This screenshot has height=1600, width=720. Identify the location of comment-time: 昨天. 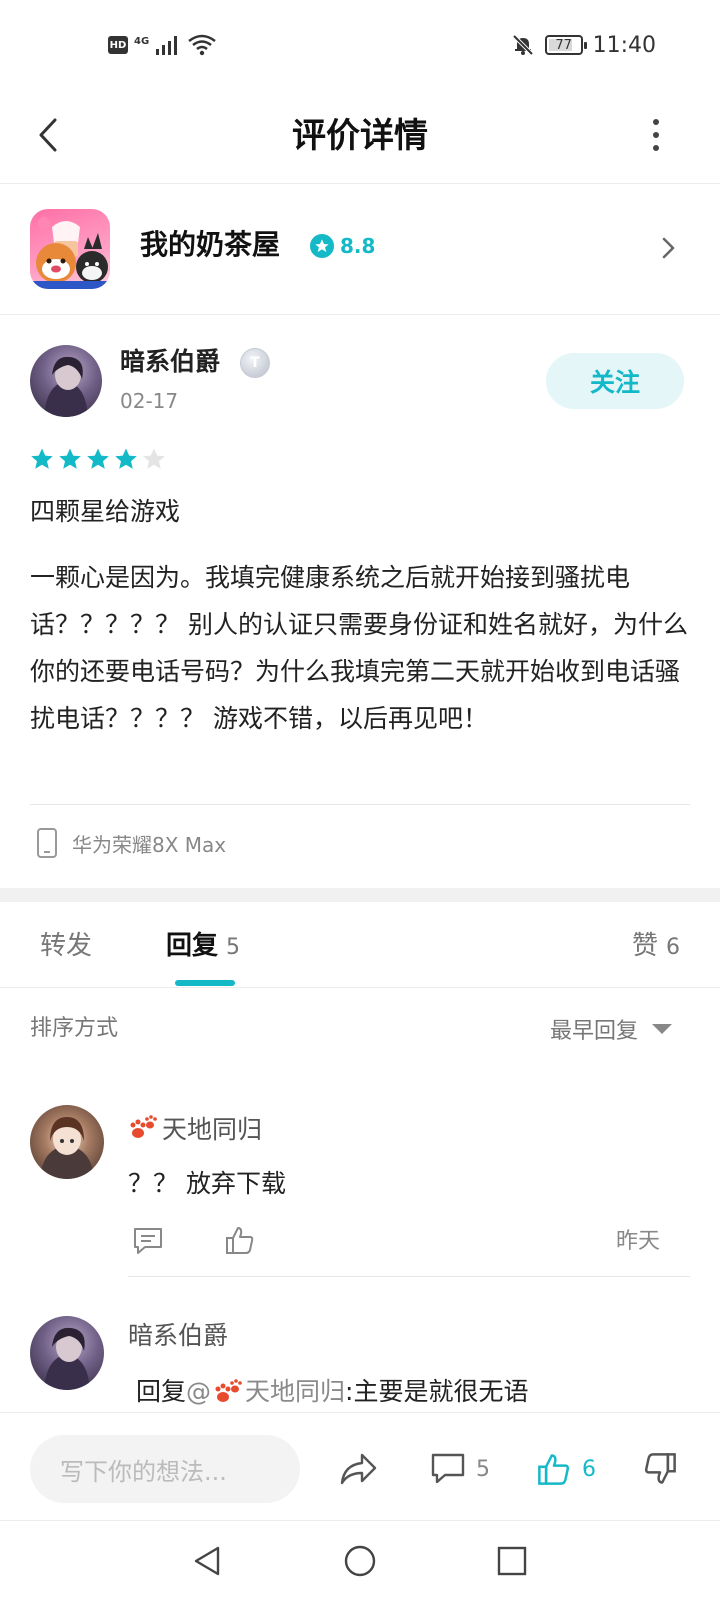
(637, 1241).